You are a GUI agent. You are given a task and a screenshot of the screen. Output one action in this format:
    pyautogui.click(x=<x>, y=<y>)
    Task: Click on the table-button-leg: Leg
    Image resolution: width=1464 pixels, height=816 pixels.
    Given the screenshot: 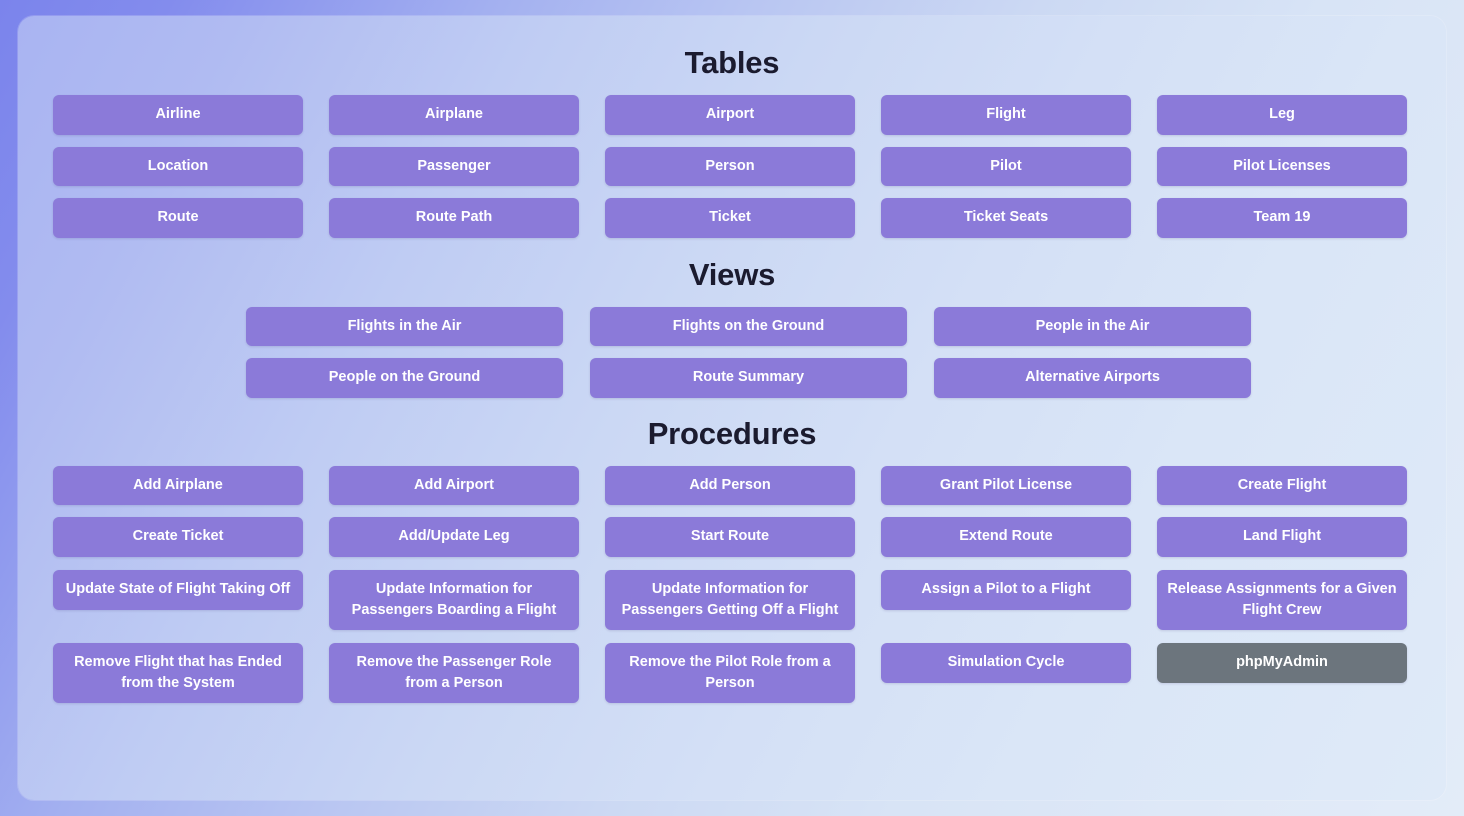 What is the action you would take?
    pyautogui.click(x=1282, y=115)
    